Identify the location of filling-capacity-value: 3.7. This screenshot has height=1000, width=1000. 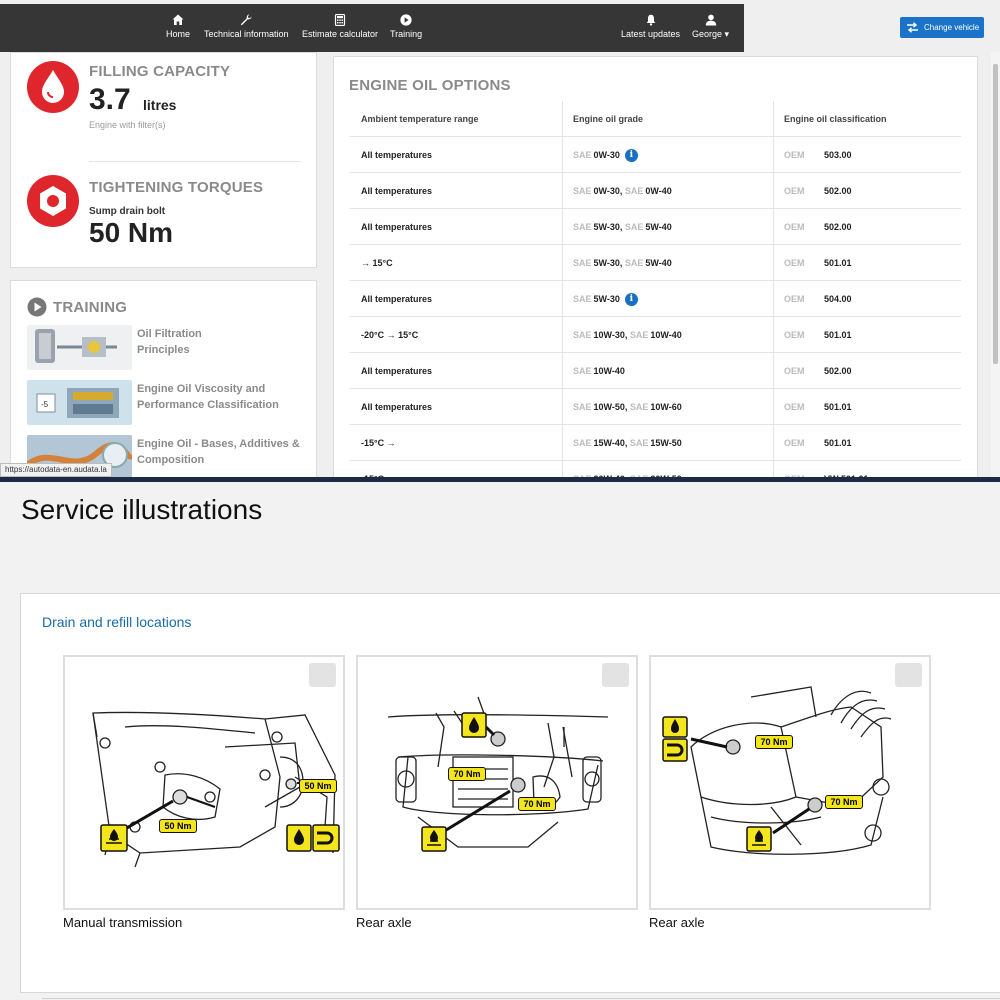
(110, 99).